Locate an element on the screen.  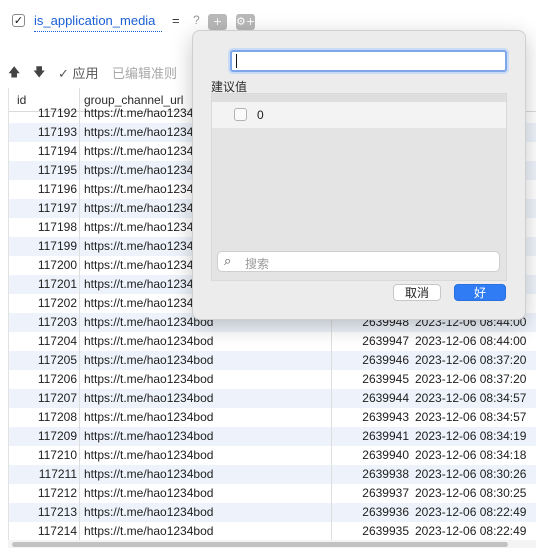
cell-id: 117200 is located at coordinates (57, 265).